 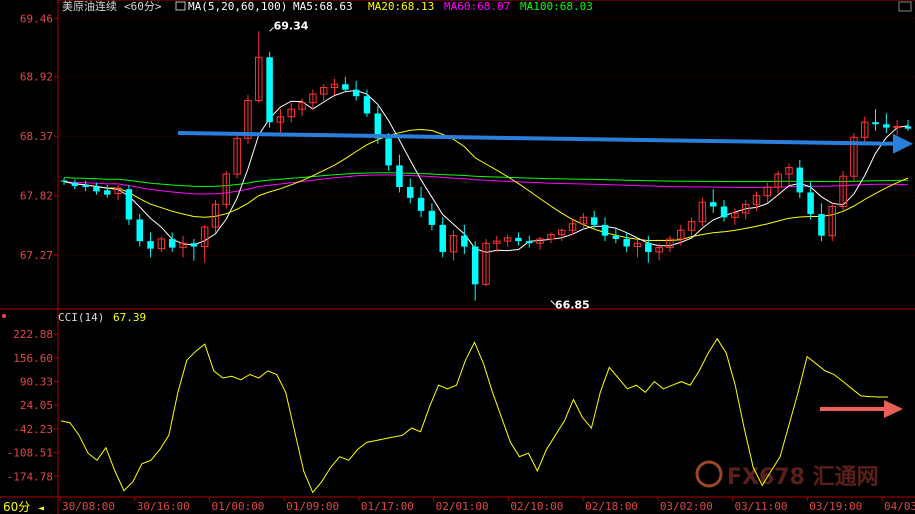 I want to click on watermark-globe-icon, so click(x=709, y=474).